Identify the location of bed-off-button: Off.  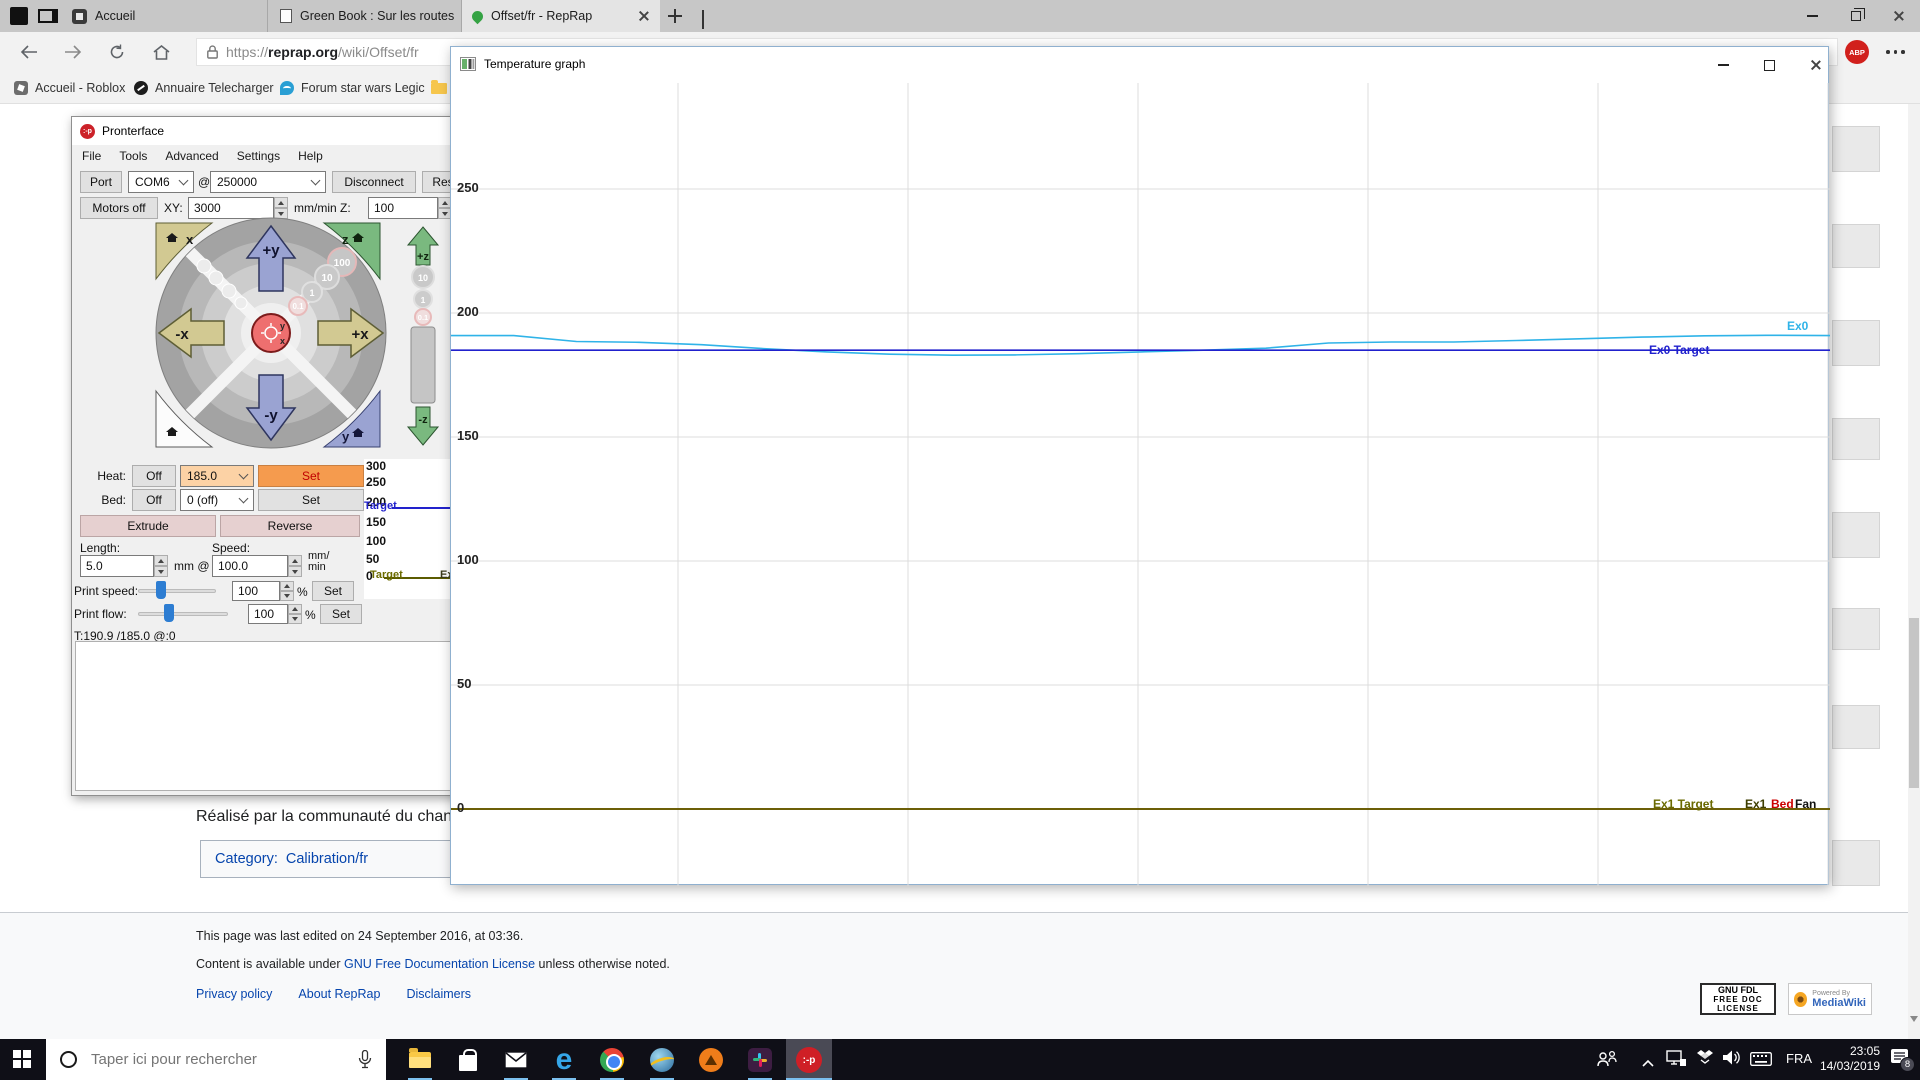
(154, 500).